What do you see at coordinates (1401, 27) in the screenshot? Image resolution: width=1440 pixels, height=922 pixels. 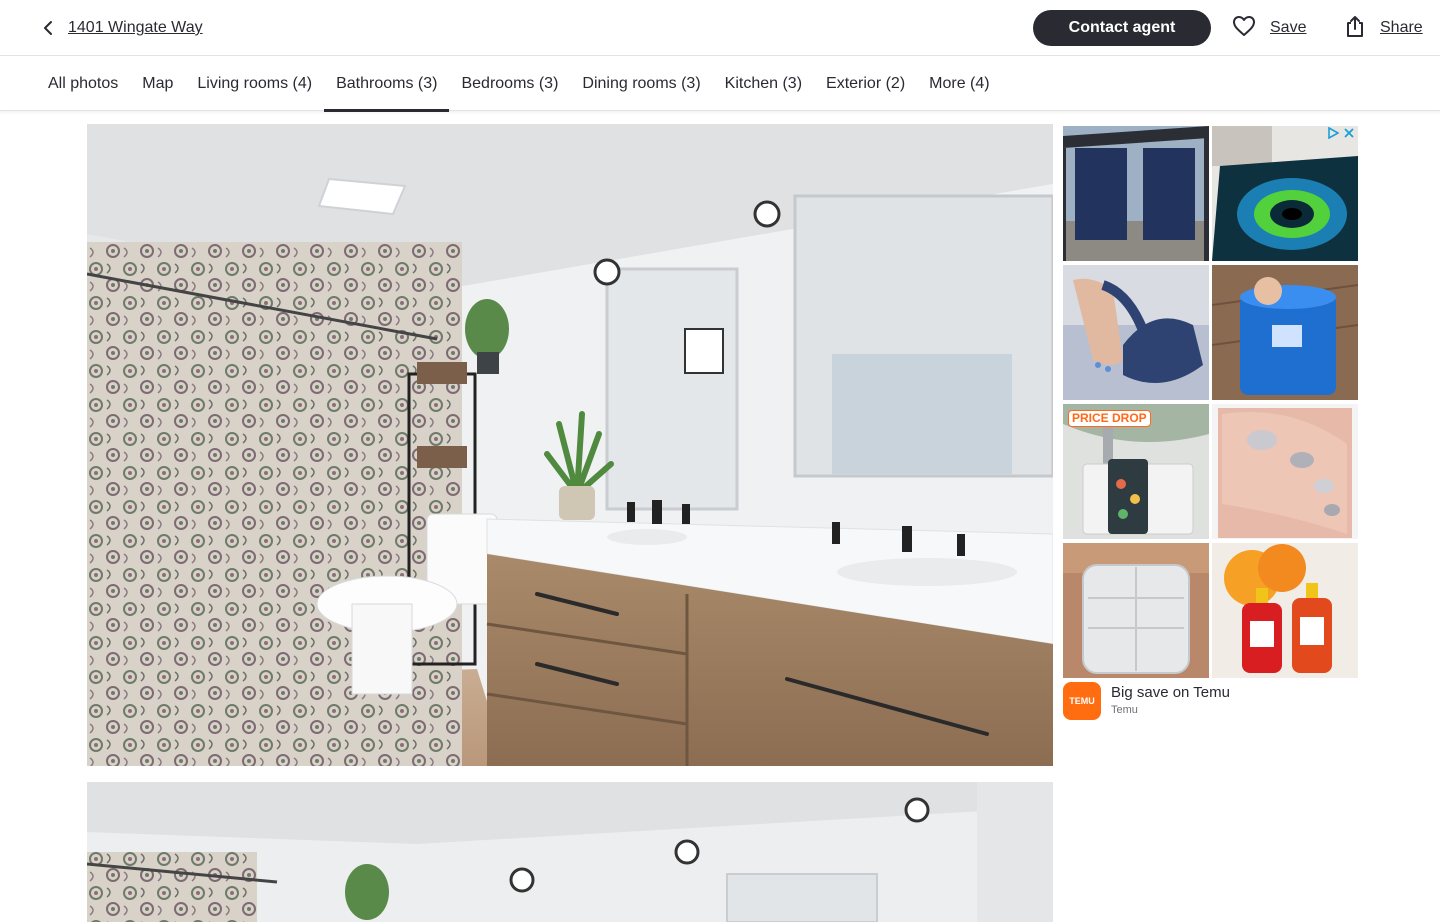 I see `share-label: Share` at bounding box center [1401, 27].